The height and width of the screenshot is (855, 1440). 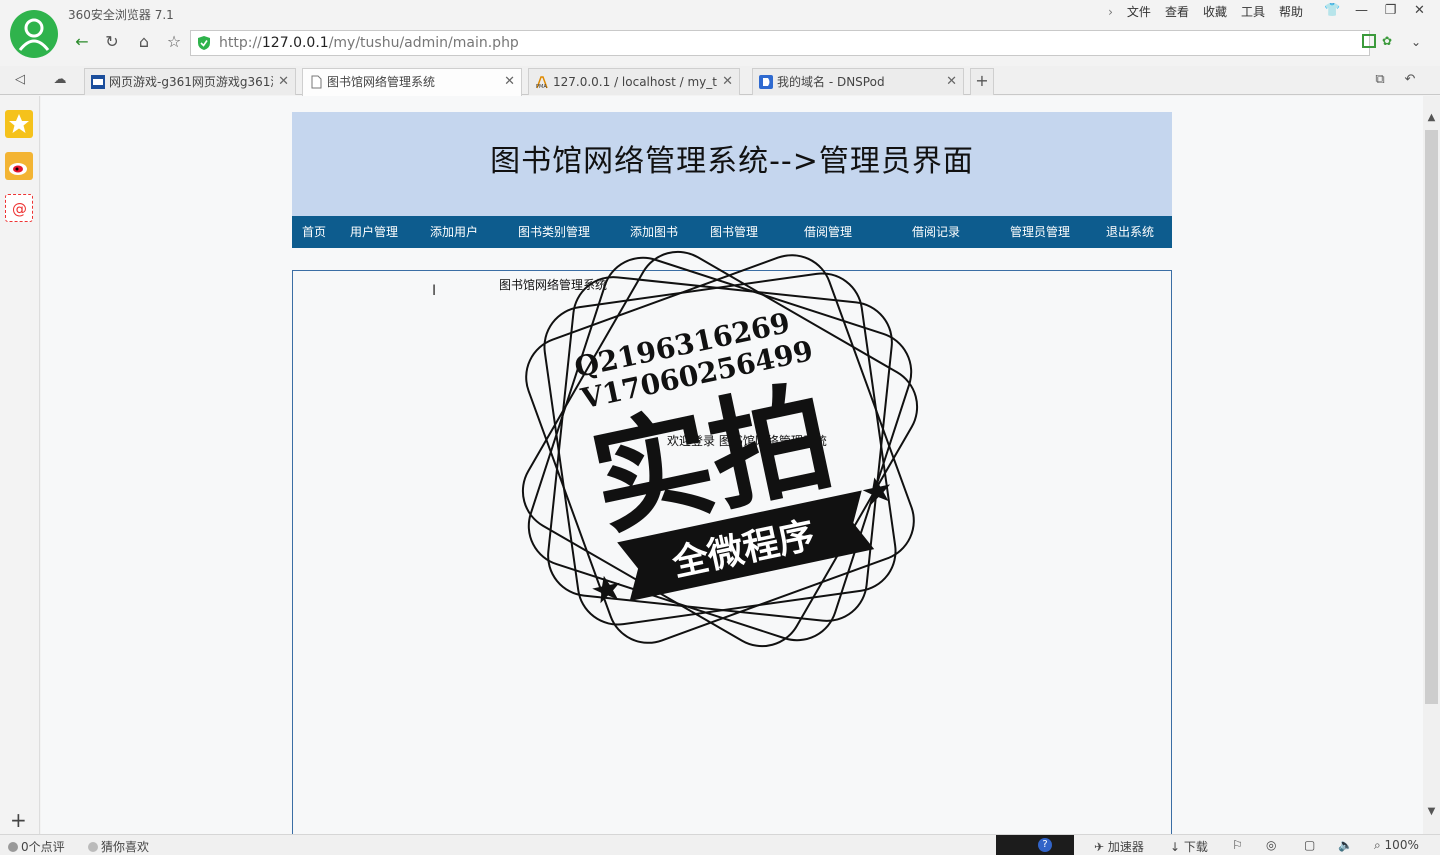 I want to click on app-title: 360安全浏览器 7.1, so click(x=121, y=15).